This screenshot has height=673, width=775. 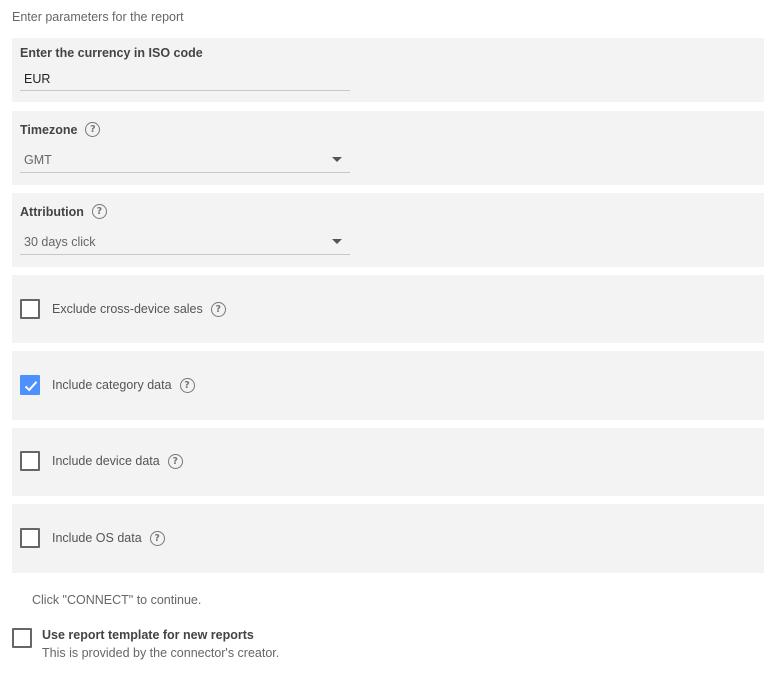 What do you see at coordinates (22, 638) in the screenshot?
I see `report-template-checkbox` at bounding box center [22, 638].